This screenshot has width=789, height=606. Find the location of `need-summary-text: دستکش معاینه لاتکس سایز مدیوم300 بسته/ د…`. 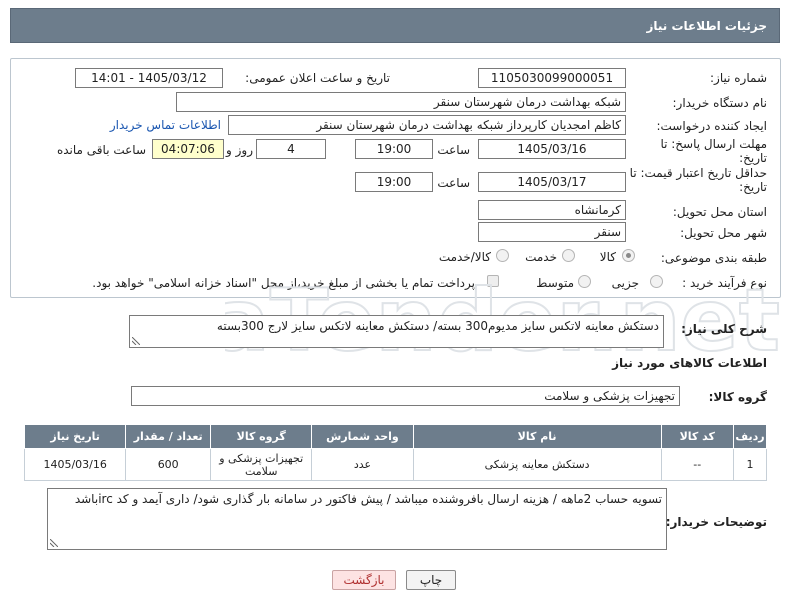

need-summary-text: دستکش معاینه لاتکس سایز مدیوم300 بسته/ د… is located at coordinates (437, 326).